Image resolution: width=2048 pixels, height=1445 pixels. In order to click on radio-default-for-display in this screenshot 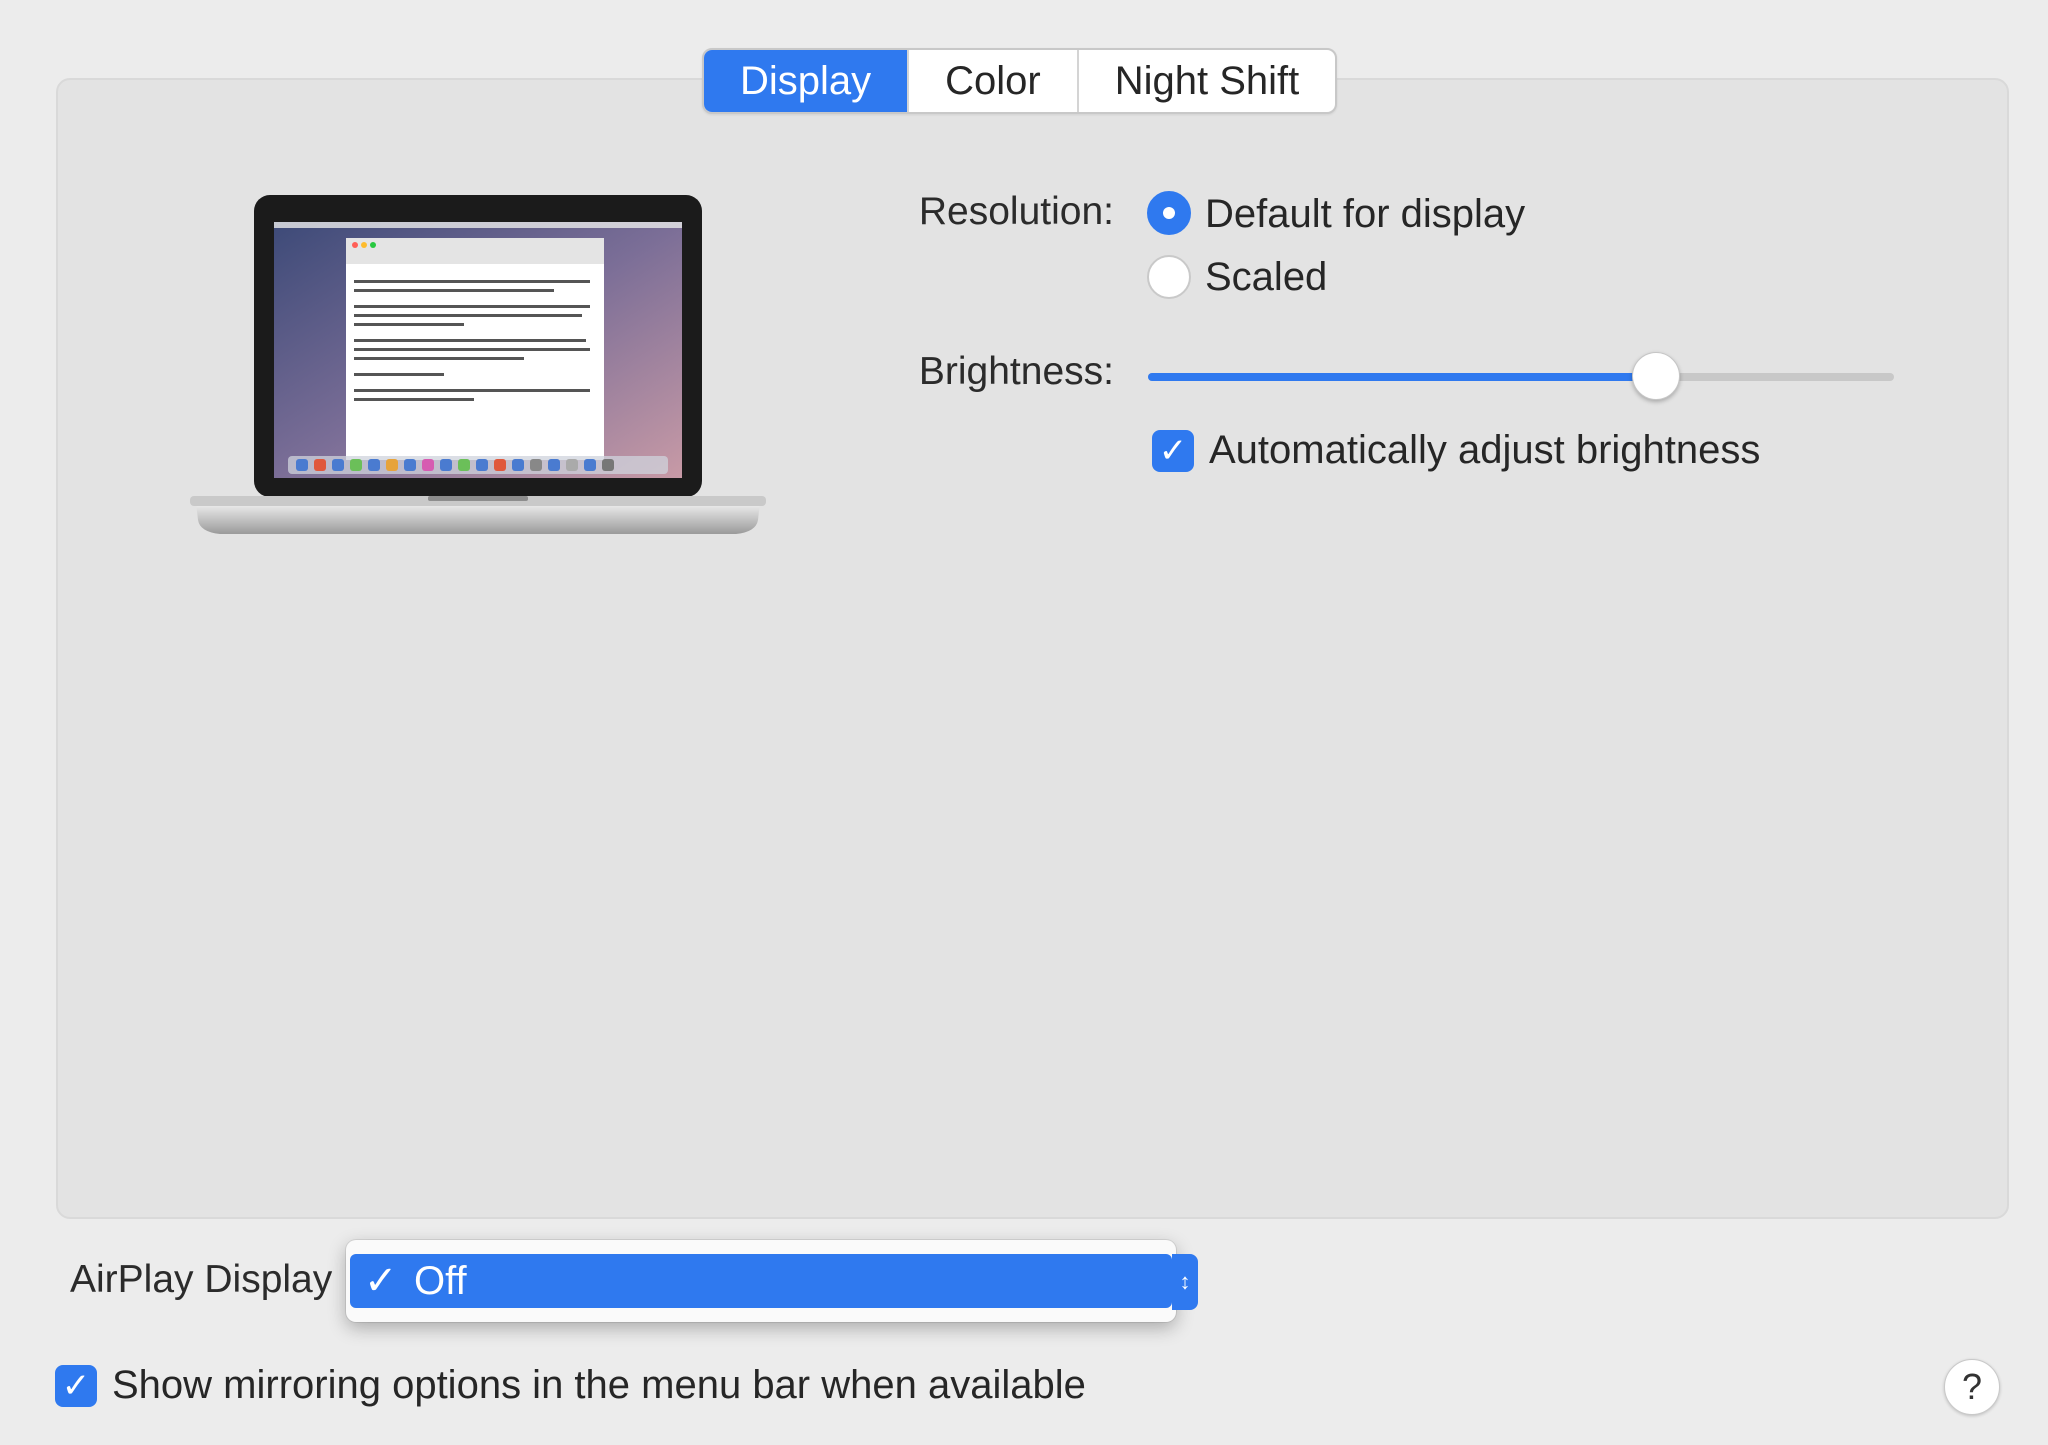, I will do `click(1169, 213)`.